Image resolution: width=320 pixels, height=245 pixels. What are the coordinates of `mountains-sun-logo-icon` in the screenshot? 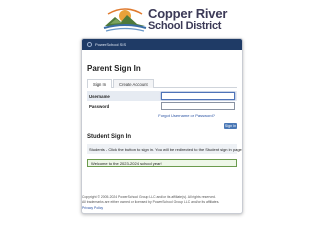 It's located at (125, 20).